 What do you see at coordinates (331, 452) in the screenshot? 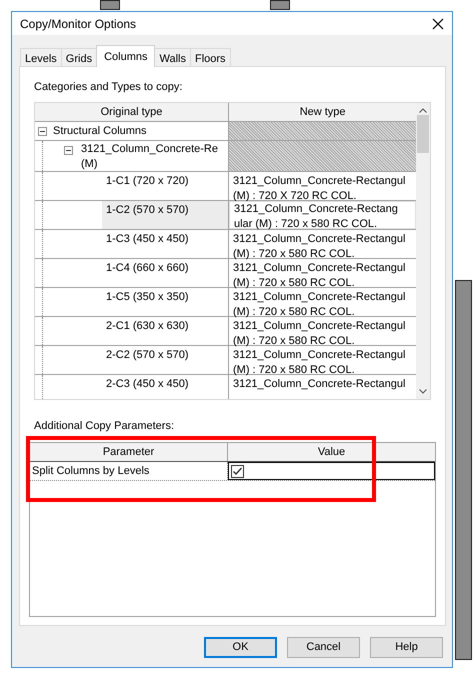
I see `column-header: Value` at bounding box center [331, 452].